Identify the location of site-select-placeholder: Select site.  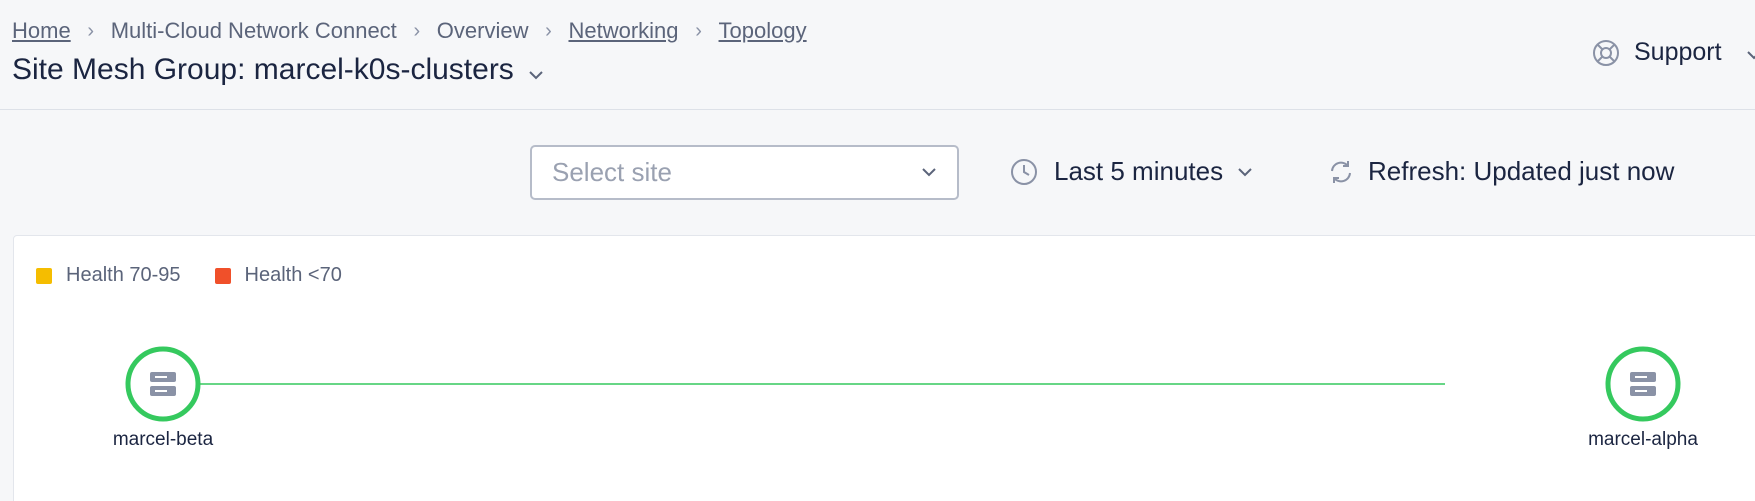
(612, 172).